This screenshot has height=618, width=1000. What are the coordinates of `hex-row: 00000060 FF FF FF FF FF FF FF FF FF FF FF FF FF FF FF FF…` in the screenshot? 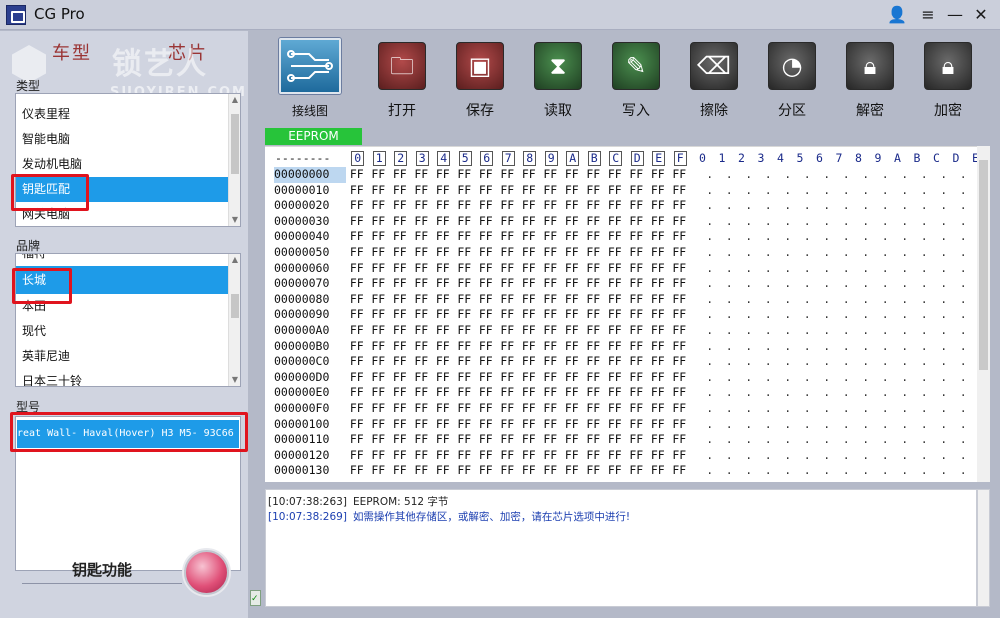 It's located at (620, 269).